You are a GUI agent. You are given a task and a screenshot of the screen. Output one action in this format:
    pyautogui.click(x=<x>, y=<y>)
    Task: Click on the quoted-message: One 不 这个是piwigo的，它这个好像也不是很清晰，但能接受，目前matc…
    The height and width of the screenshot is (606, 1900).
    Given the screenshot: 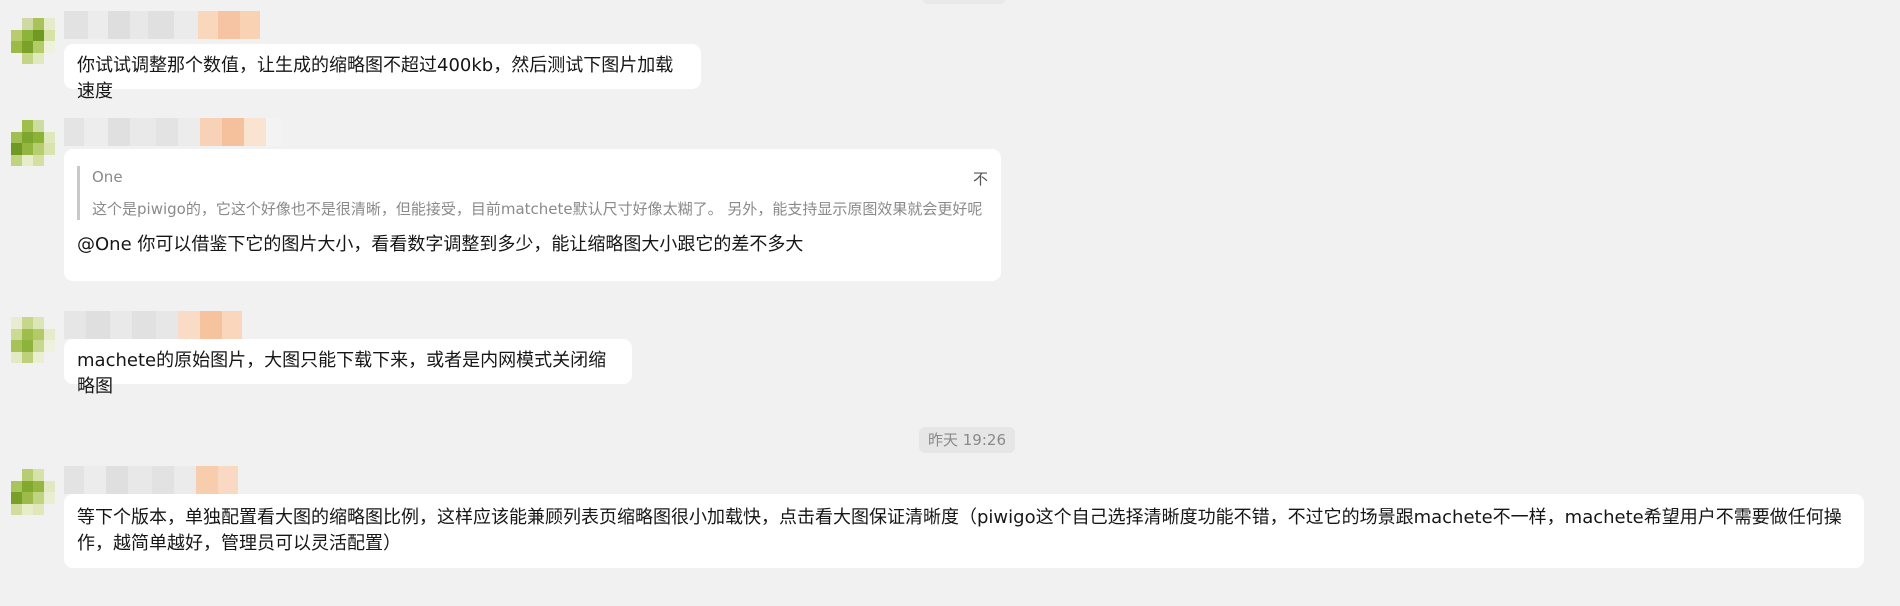 What is the action you would take?
    pyautogui.click(x=532, y=193)
    